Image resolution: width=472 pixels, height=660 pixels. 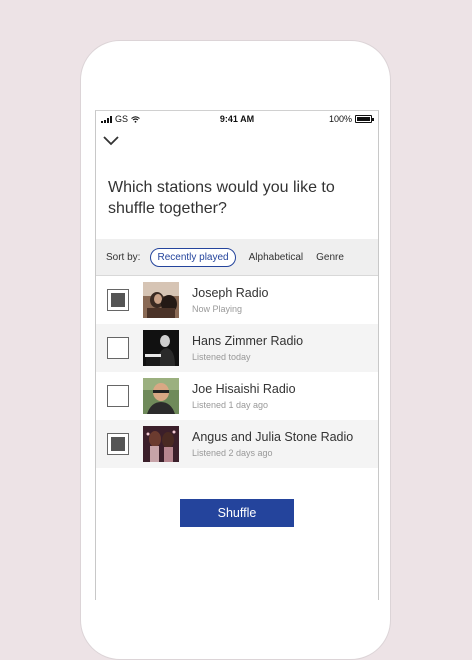 I want to click on station-row: Hans Zimmer Radio Listened today, so click(x=237, y=348).